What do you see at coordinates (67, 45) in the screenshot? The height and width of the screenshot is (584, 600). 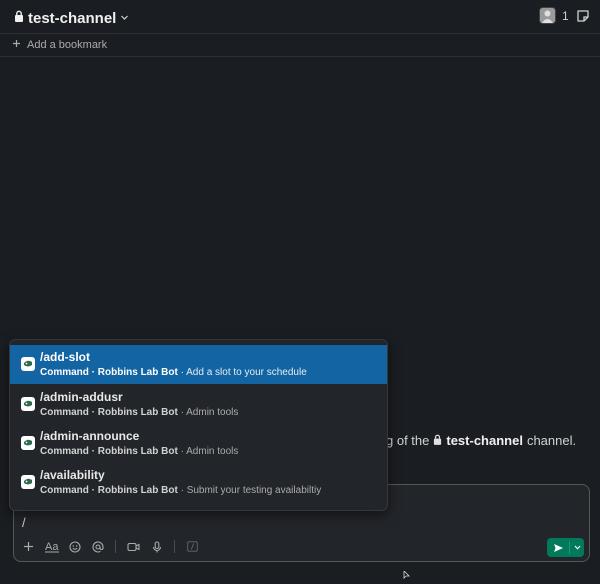 I see `add-bookmark-link: Add a bookmark` at bounding box center [67, 45].